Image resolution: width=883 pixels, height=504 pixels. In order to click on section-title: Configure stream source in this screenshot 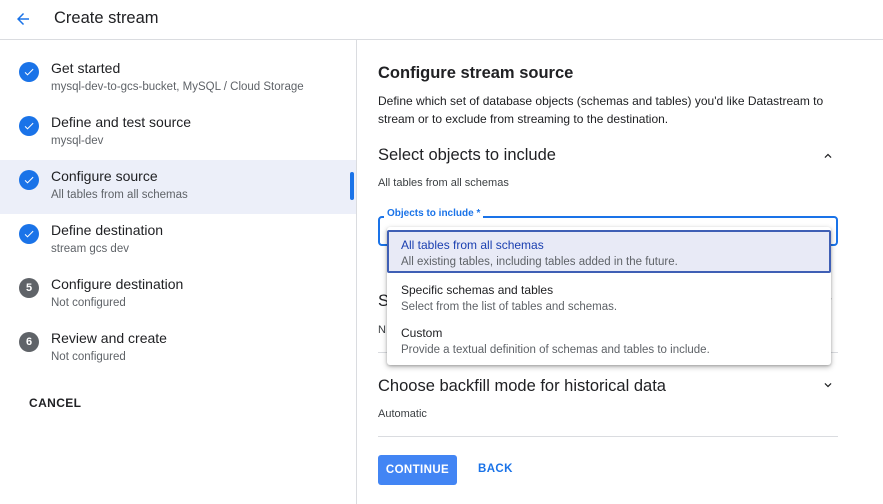, I will do `click(476, 73)`.